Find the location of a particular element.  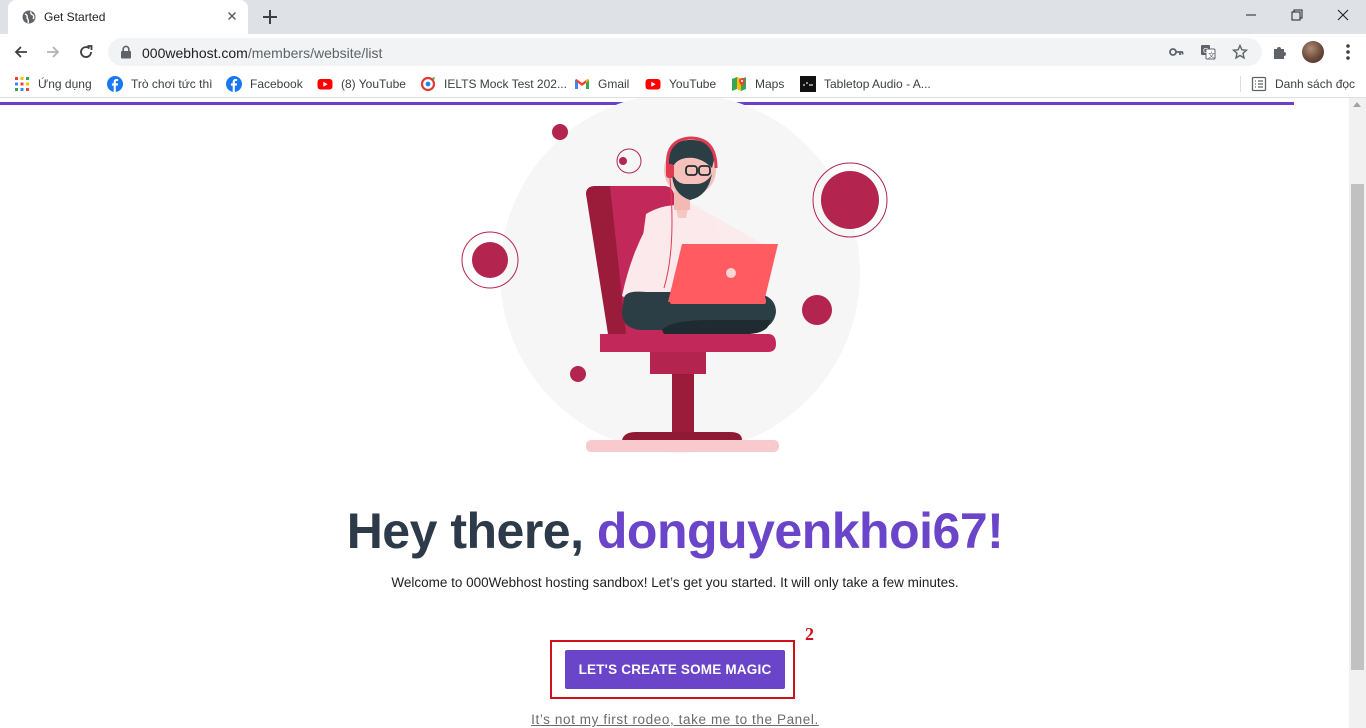

url-text: 000webhost.com/members/website/list is located at coordinates (262, 53).